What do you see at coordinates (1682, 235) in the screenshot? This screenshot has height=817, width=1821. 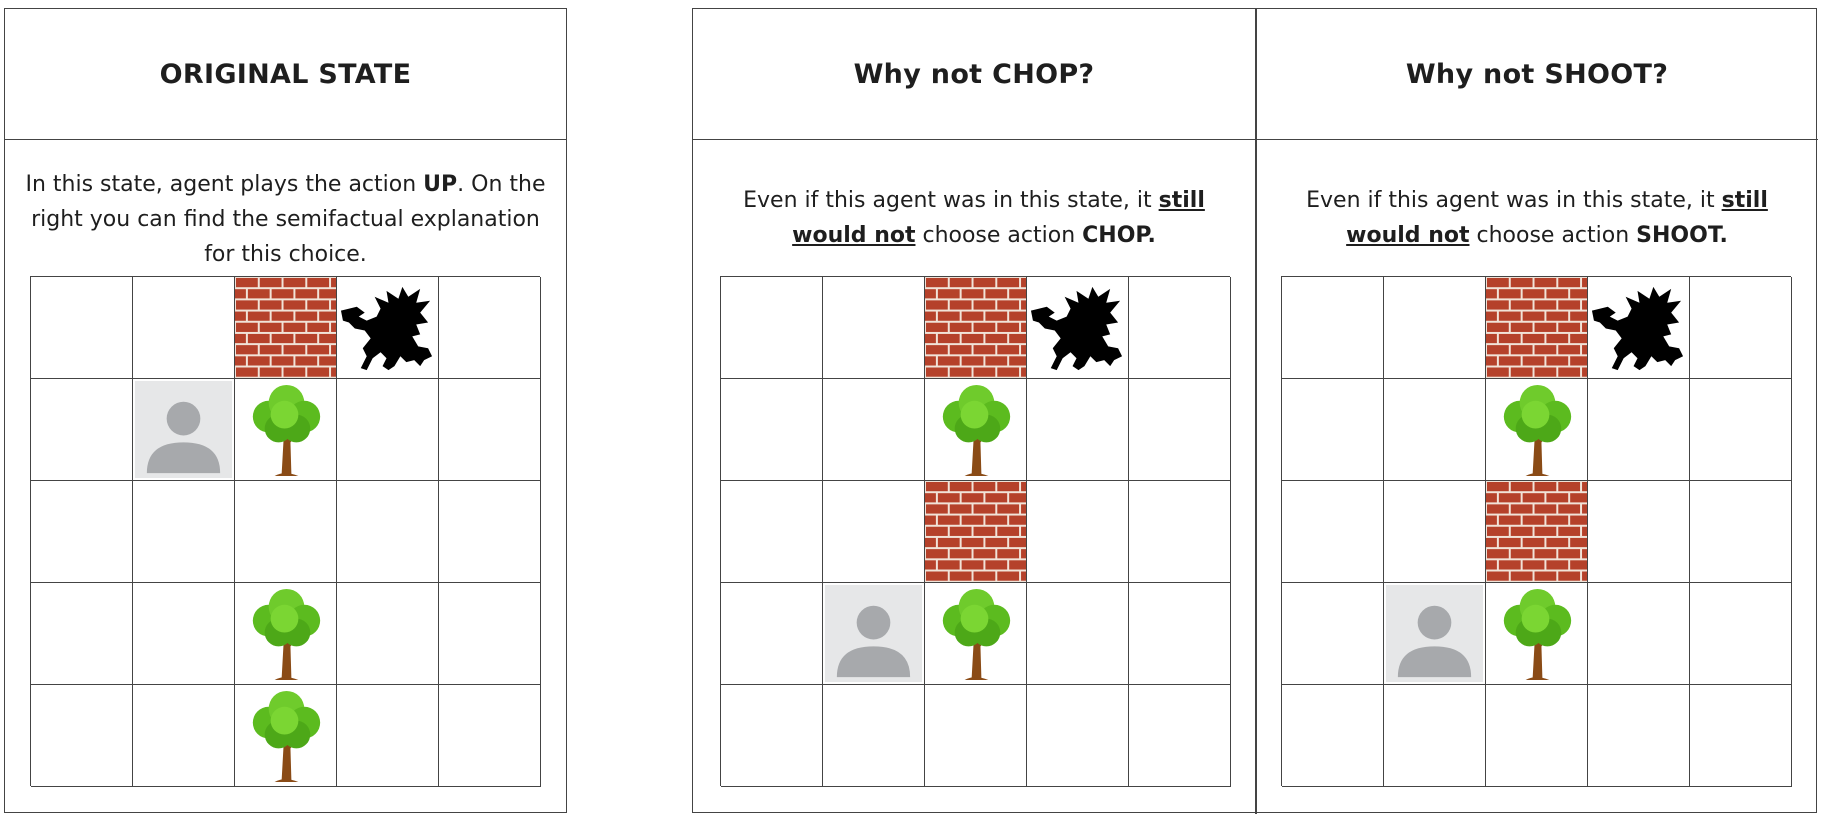 I see `description-segment: SHOOT.` at bounding box center [1682, 235].